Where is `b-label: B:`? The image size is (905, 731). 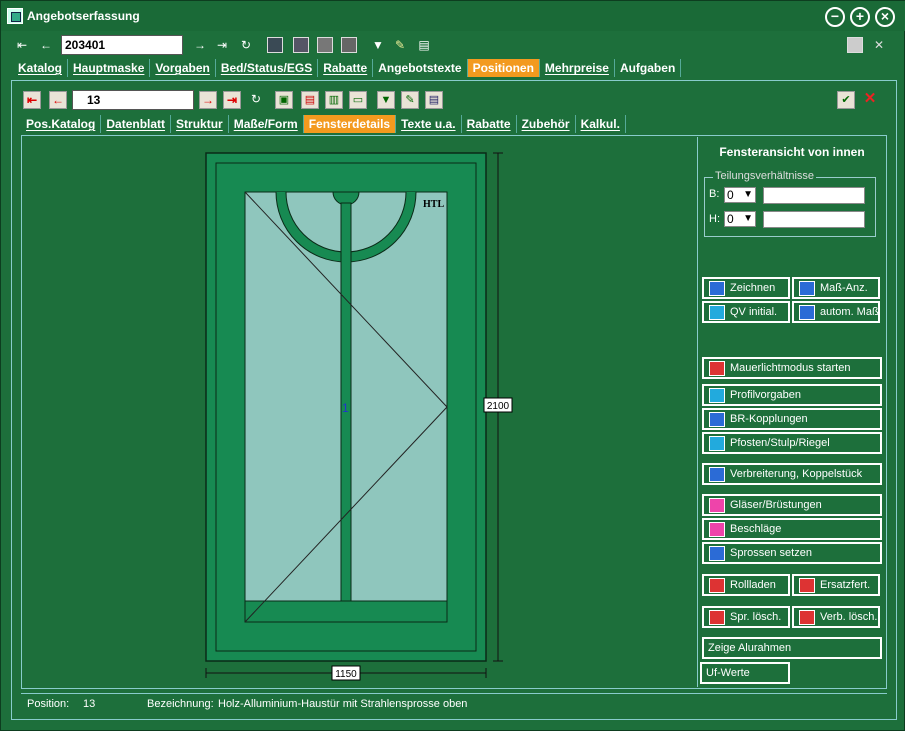 b-label: B: is located at coordinates (714, 194).